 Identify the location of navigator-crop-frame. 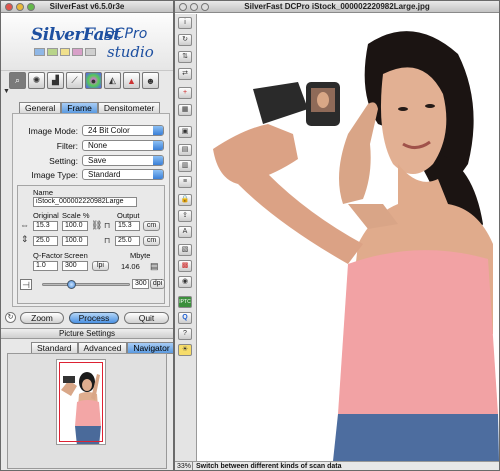
(81, 402).